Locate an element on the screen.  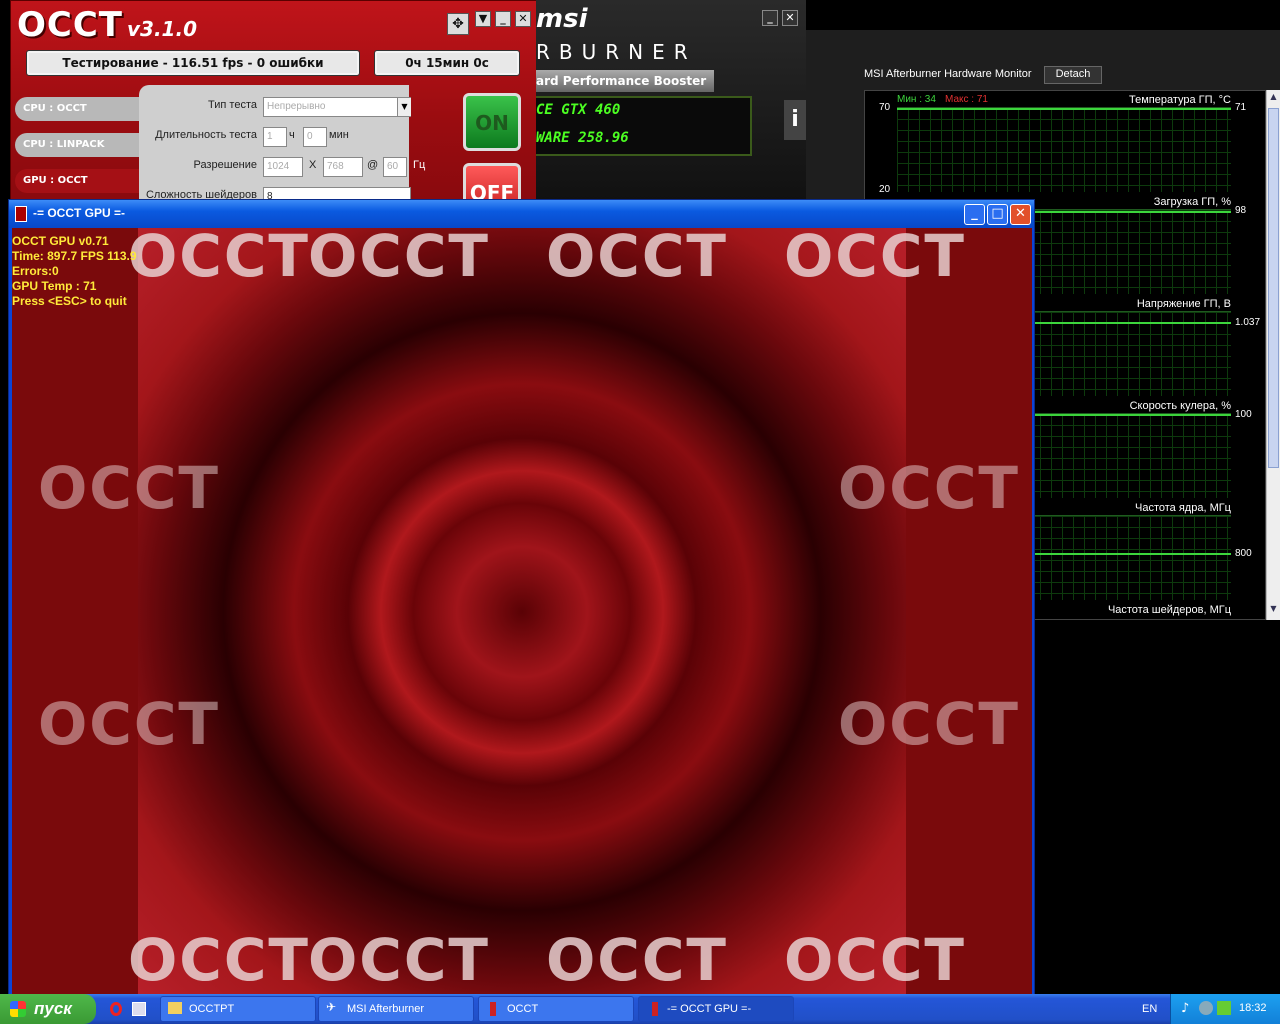
hud-gpu-temp: GPU Temp : 71 is located at coordinates (54, 286).